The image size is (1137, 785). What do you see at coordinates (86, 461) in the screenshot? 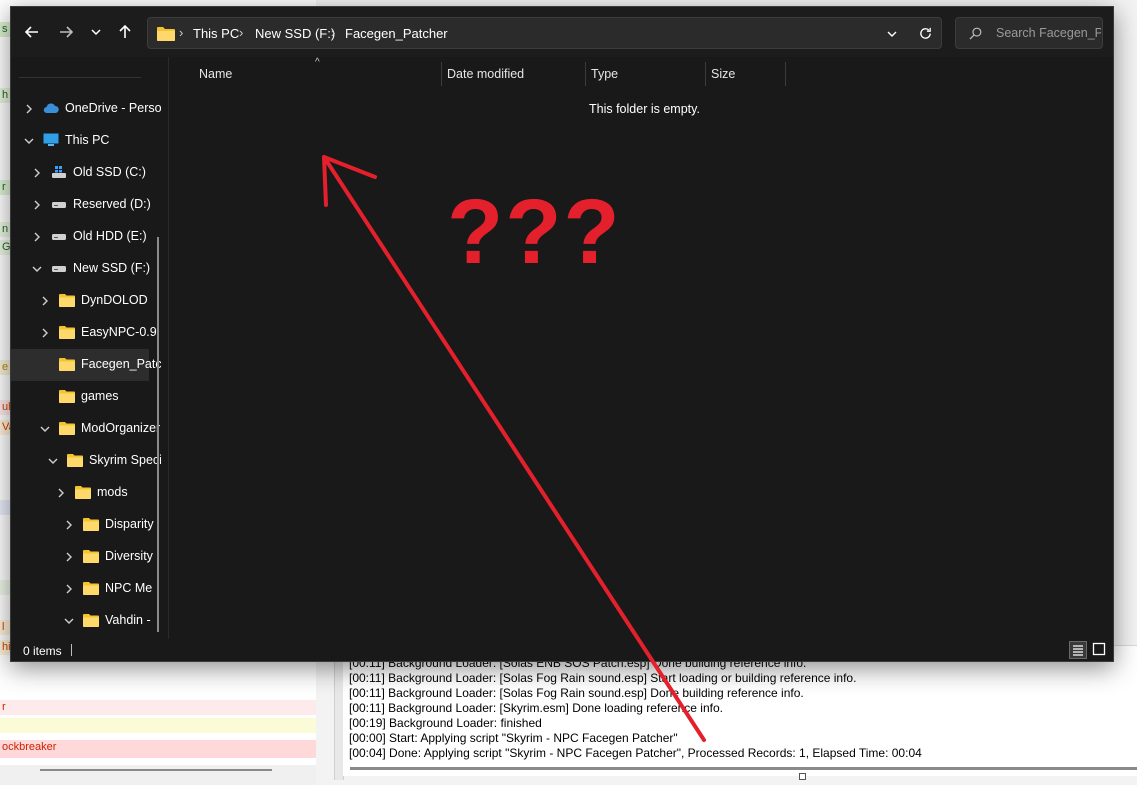
I see `nav-tree-item: Skyrim Special` at bounding box center [86, 461].